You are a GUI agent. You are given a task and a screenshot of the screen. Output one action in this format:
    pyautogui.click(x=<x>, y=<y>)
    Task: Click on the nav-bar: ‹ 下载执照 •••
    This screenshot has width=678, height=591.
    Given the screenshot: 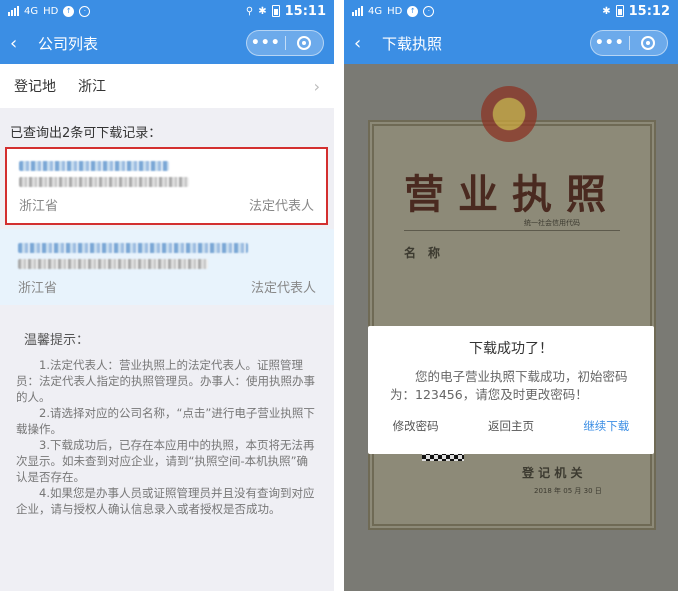 What is the action you would take?
    pyautogui.click(x=511, y=43)
    